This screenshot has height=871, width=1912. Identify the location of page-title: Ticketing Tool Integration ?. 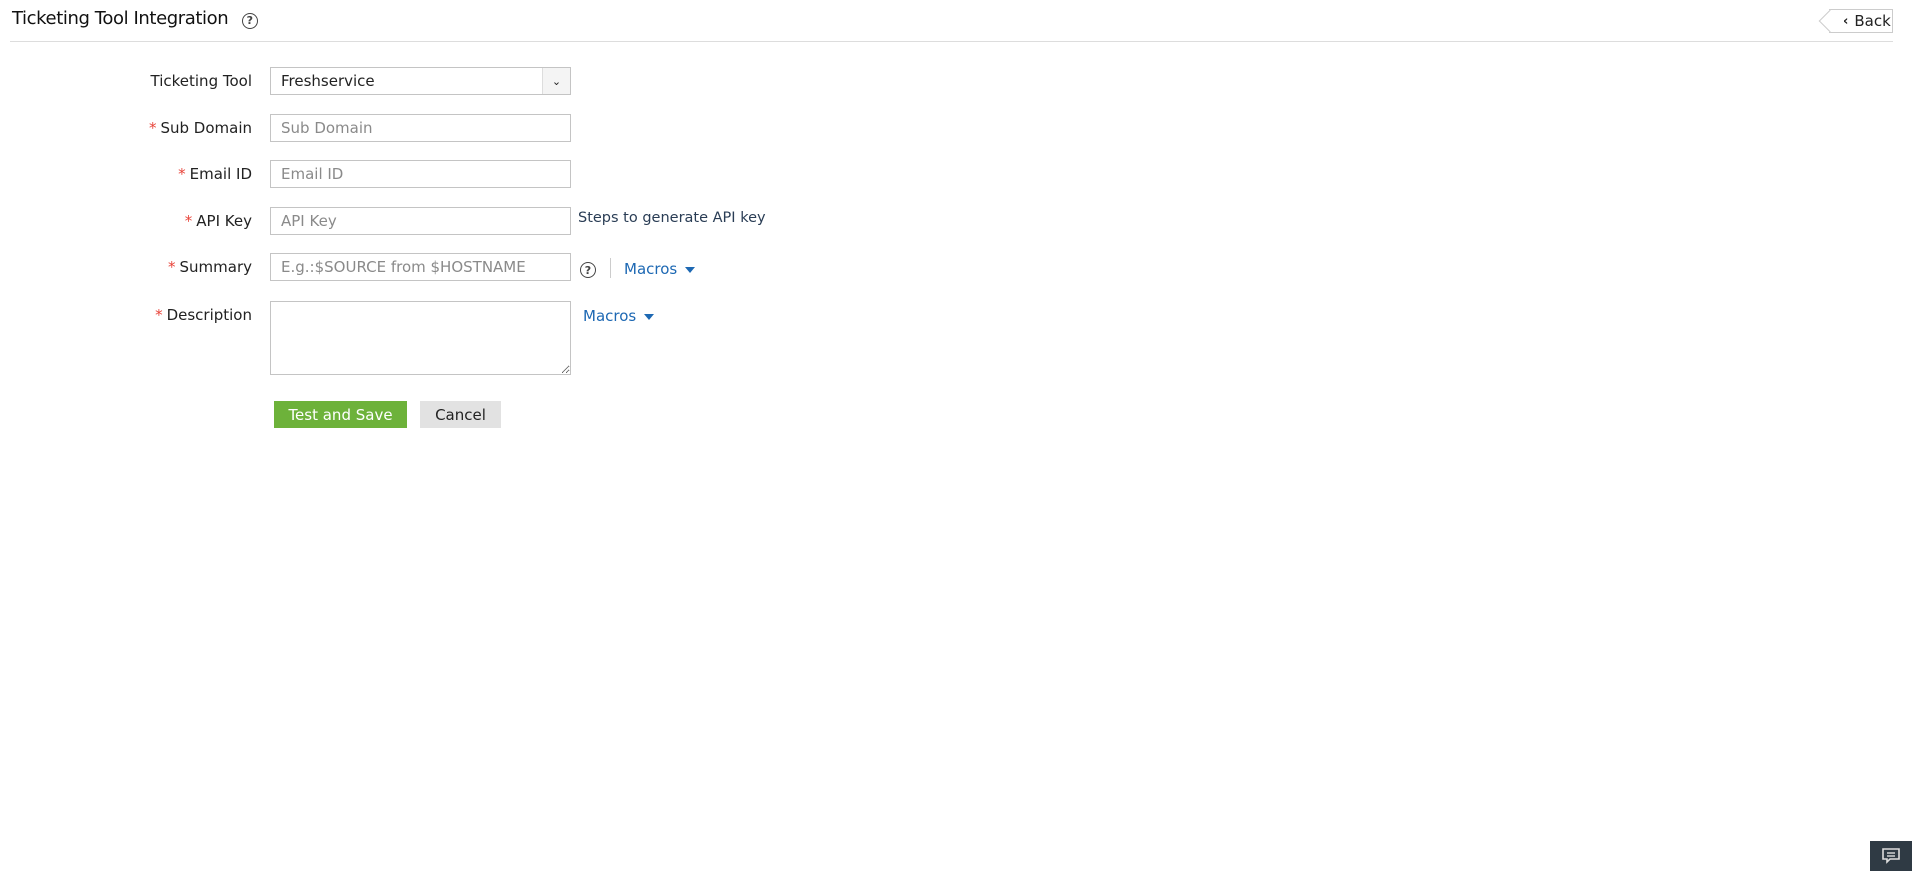
(135, 18).